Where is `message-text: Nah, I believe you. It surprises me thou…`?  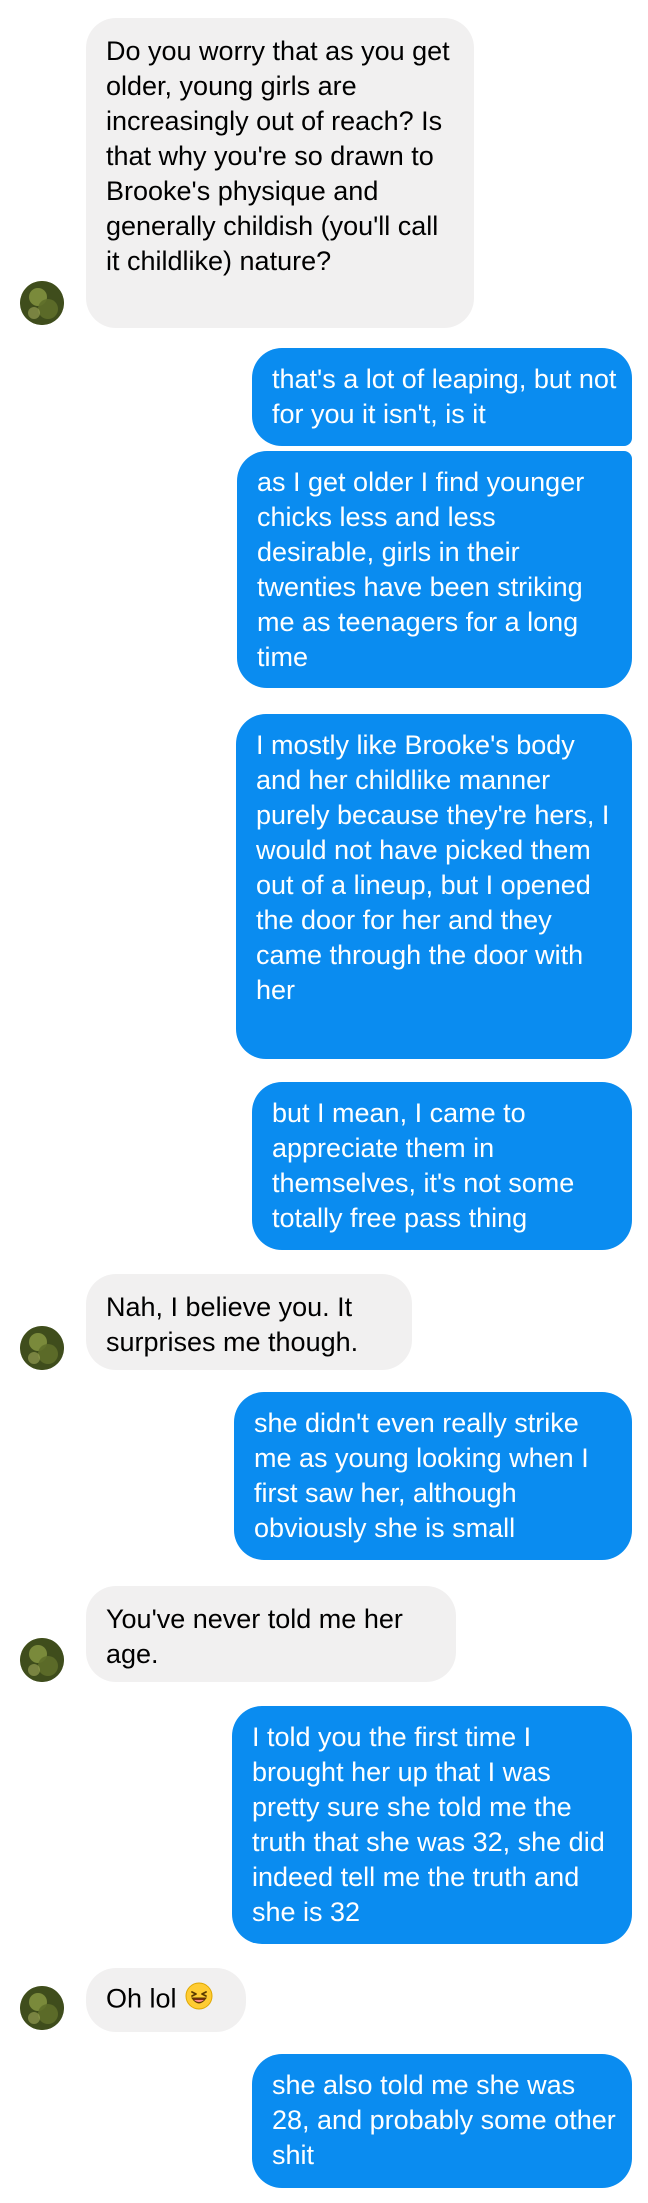
message-text: Nah, I believe you. It surprises me thou… is located at coordinates (232, 1324).